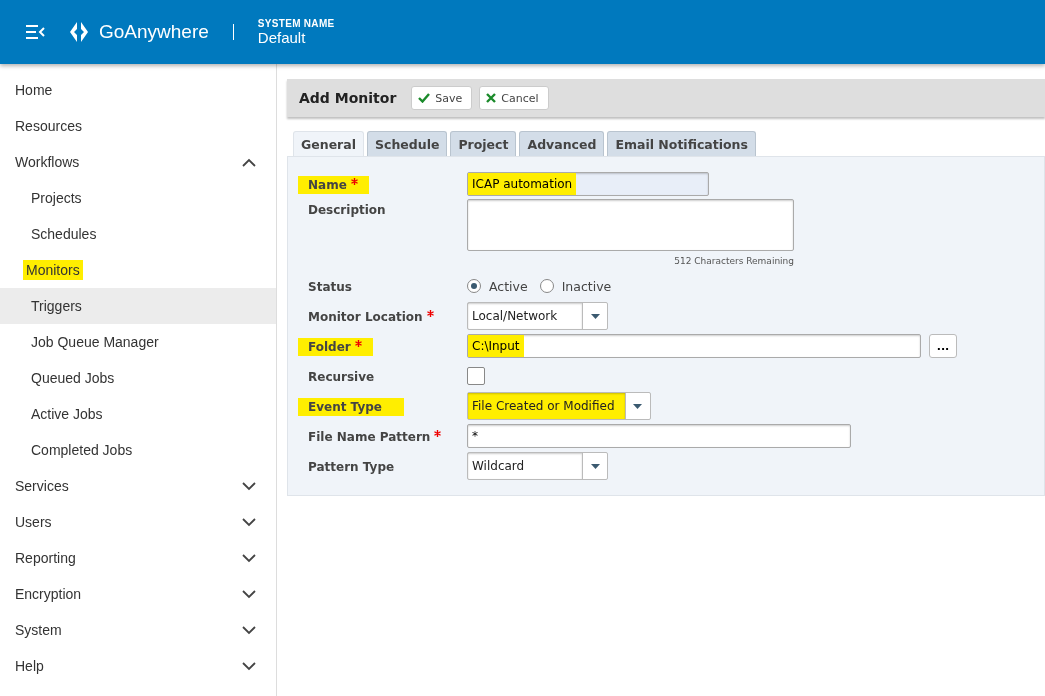 Image resolution: width=1045 pixels, height=696 pixels. Describe the element at coordinates (64, 234) in the screenshot. I see `sidebar-subitem: Schedules` at that location.